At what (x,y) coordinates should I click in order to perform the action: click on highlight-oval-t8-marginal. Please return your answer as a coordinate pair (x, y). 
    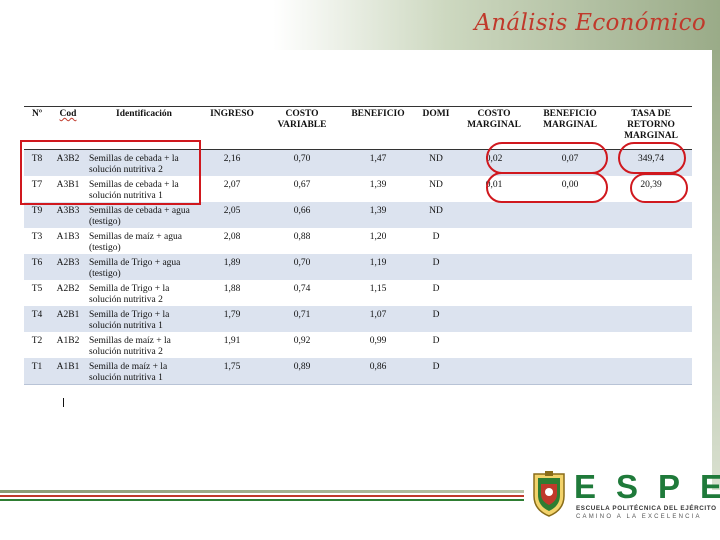
    Looking at the image, I should click on (547, 158).